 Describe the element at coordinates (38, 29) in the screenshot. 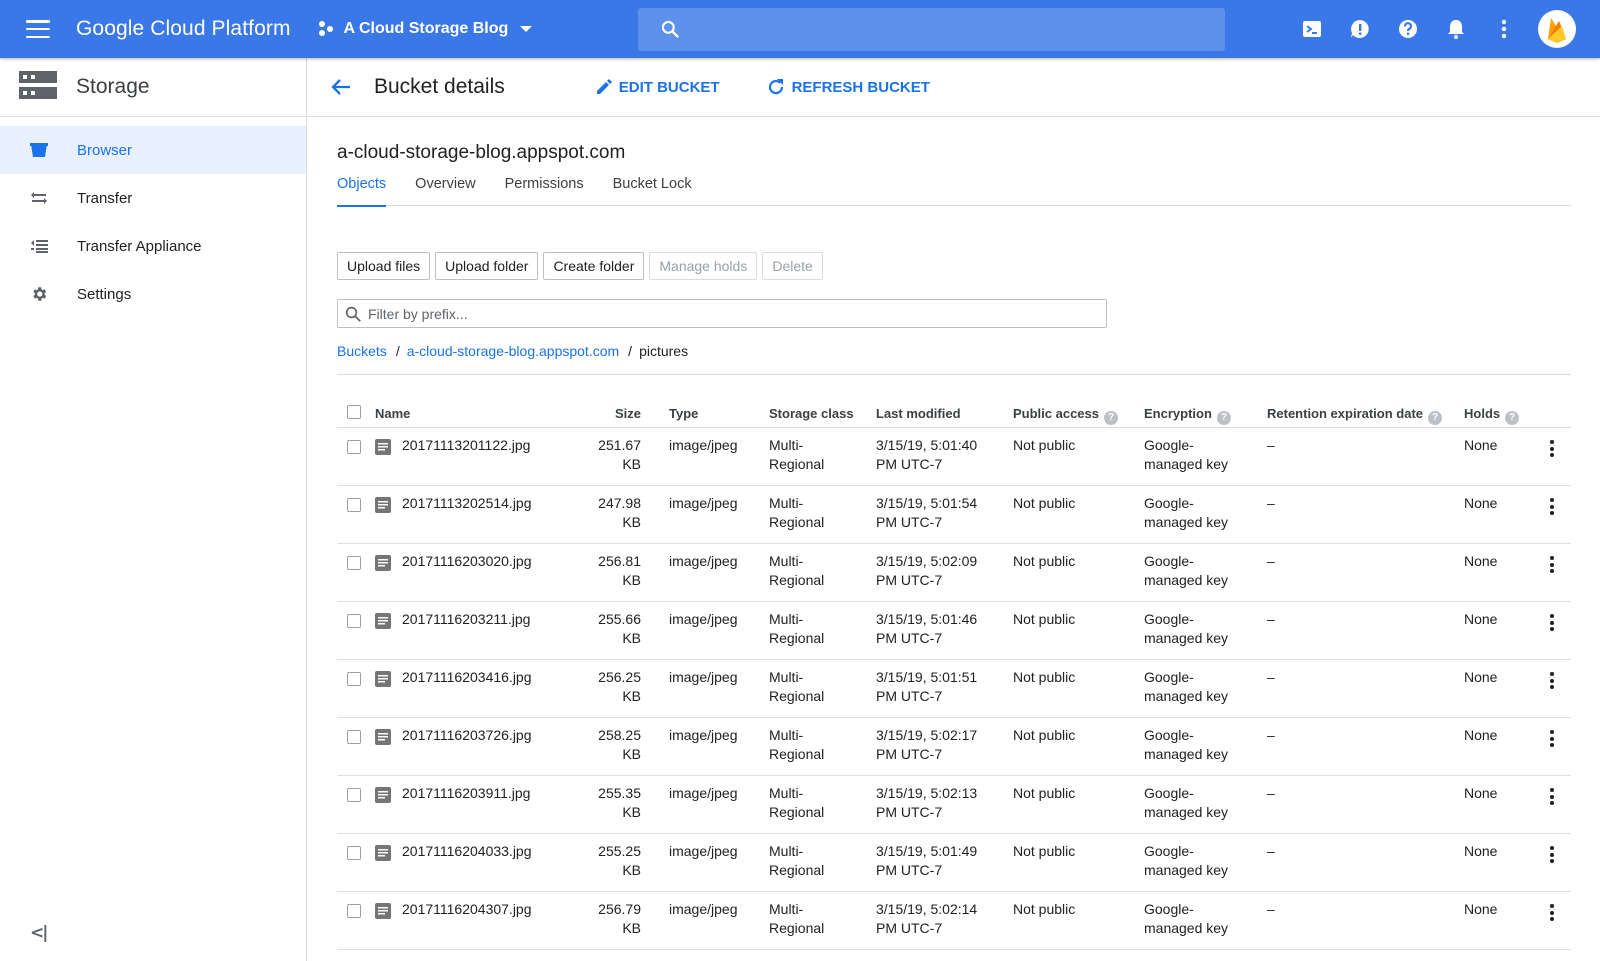

I see `menu-icon` at that location.